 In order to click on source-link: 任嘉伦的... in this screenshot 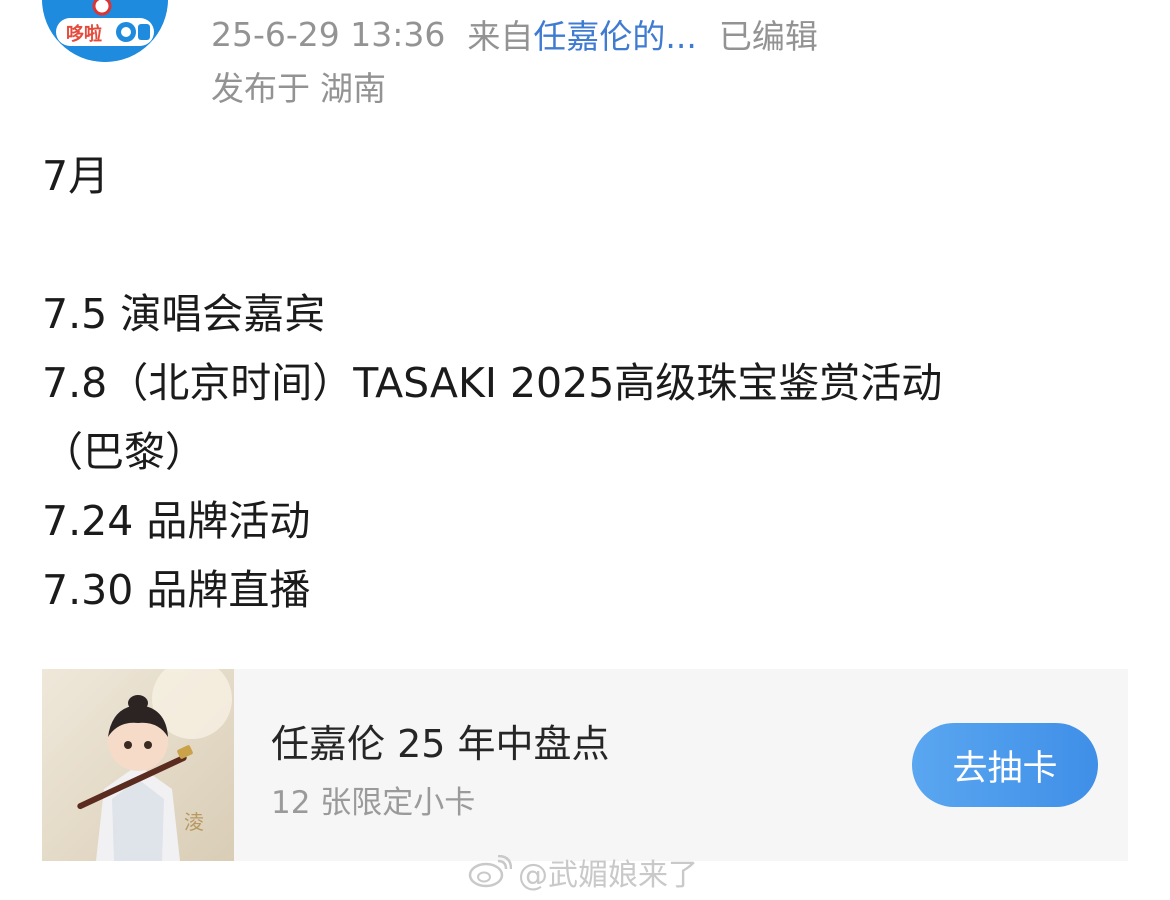, I will do `click(614, 34)`.